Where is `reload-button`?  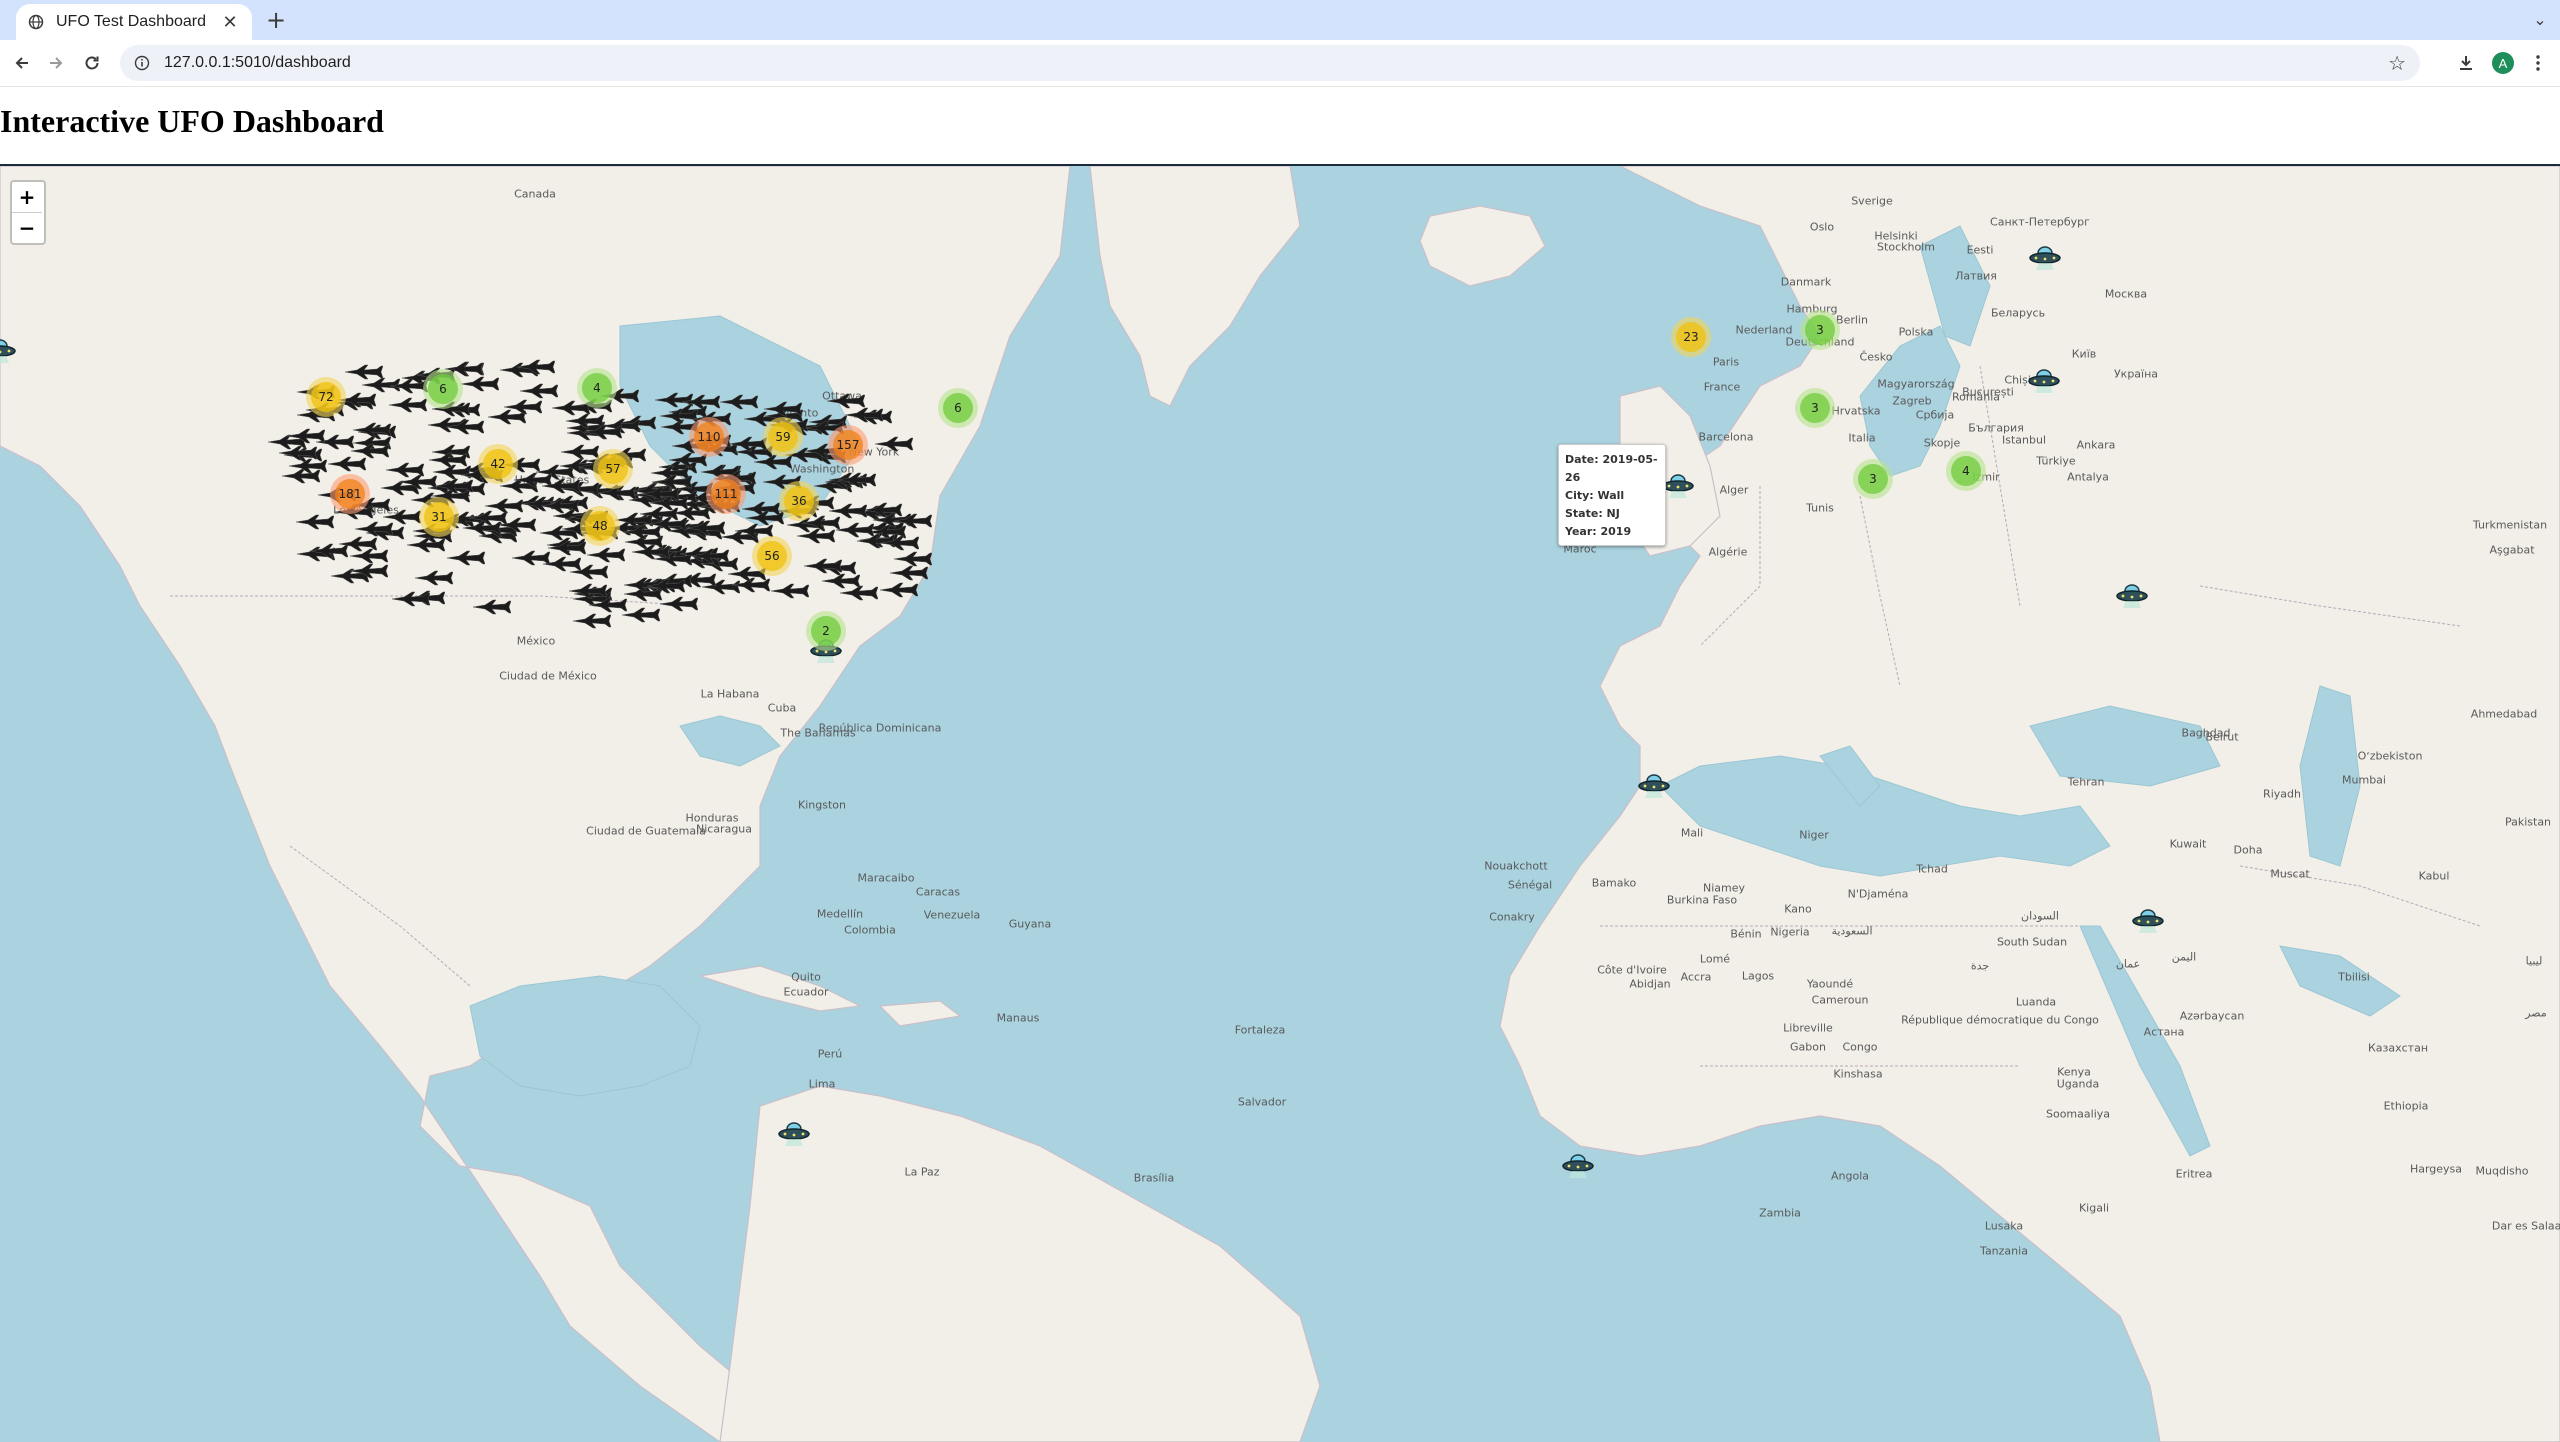 reload-button is located at coordinates (92, 63).